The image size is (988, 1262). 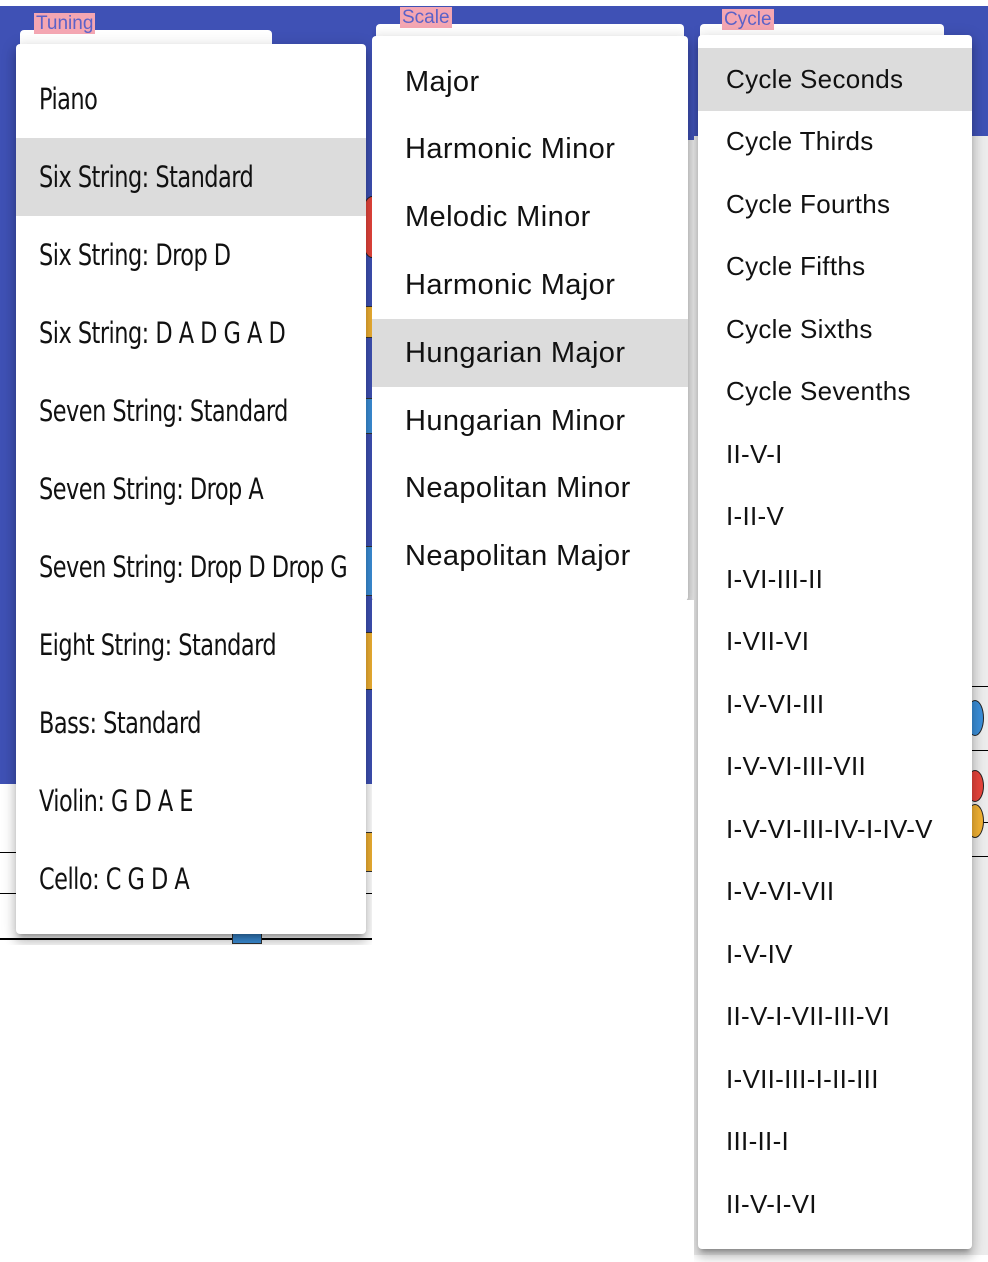 I want to click on tuning-option-seven-string-standard: Seven String: Standard, so click(x=191, y=411).